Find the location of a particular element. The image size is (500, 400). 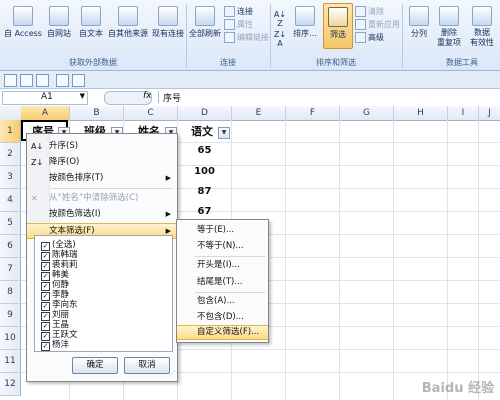

cancel-button: 取消 is located at coordinates (147, 365).